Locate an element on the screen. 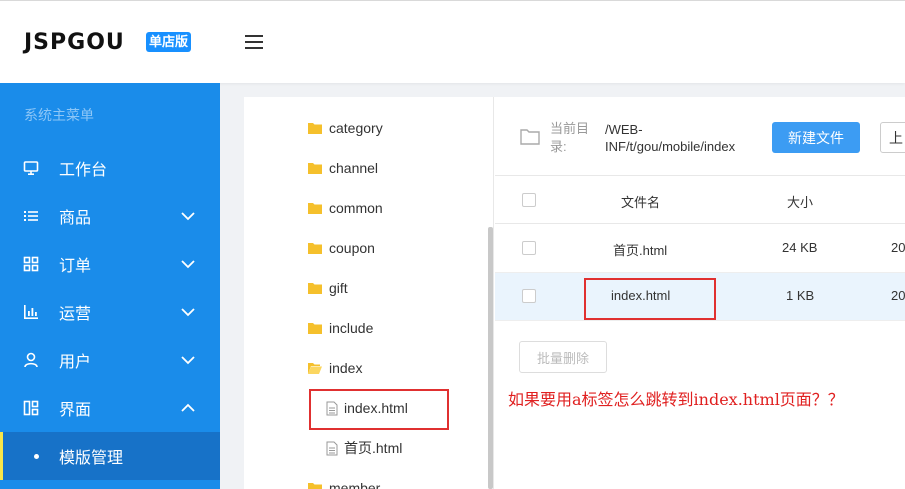 Image resolution: width=905 pixels, height=489 pixels. sidebar-item-label: 订单 is located at coordinates (75, 266).